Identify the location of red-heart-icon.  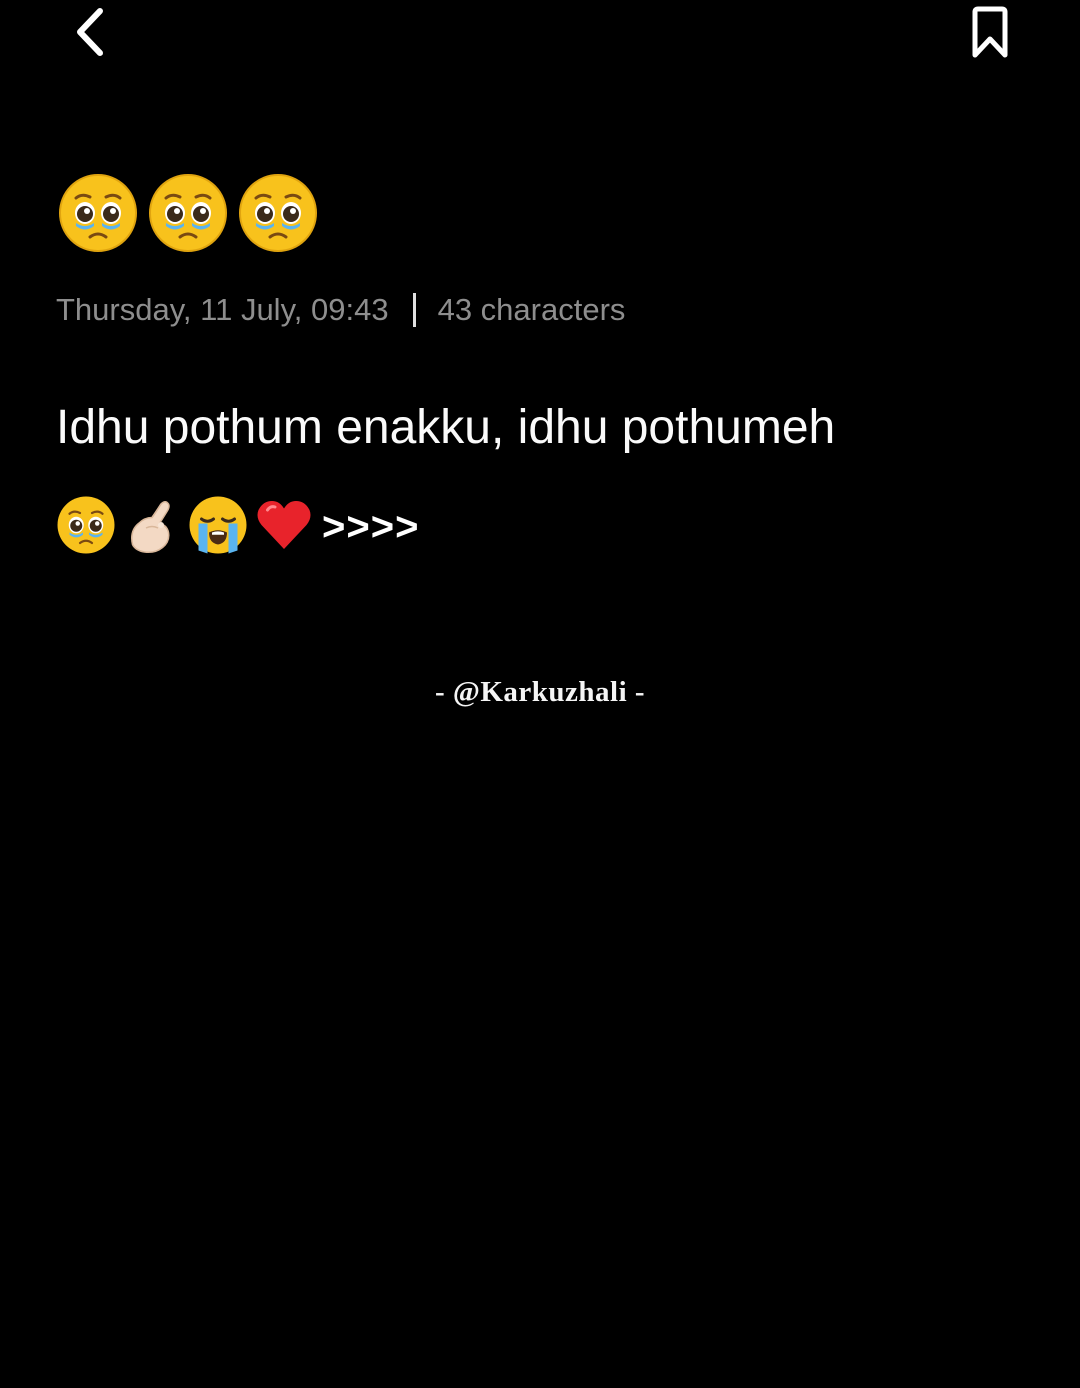
(284, 527).